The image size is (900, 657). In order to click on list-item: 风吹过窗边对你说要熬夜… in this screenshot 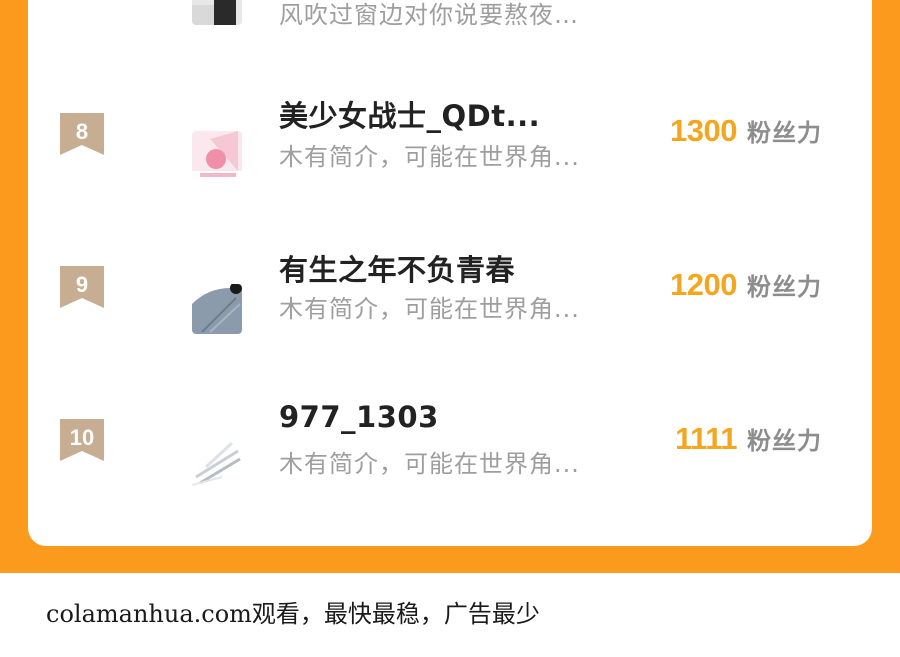, I will do `click(450, 25)`.